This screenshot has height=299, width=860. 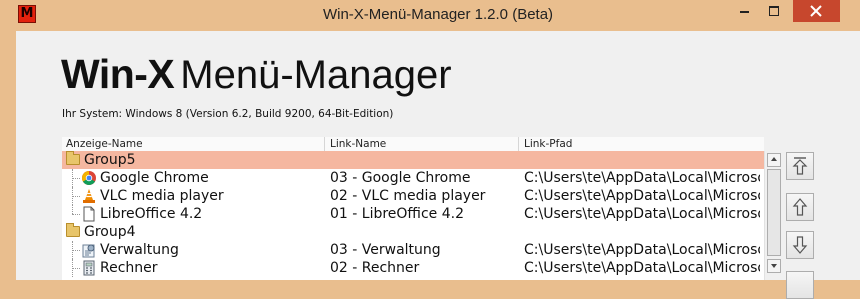 I want to click on app-heading-light: Menü-Manager, so click(x=316, y=75).